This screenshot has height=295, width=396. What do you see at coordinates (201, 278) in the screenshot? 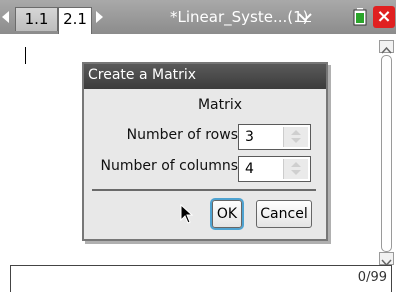
I see `history-status-bar: 0/99` at bounding box center [201, 278].